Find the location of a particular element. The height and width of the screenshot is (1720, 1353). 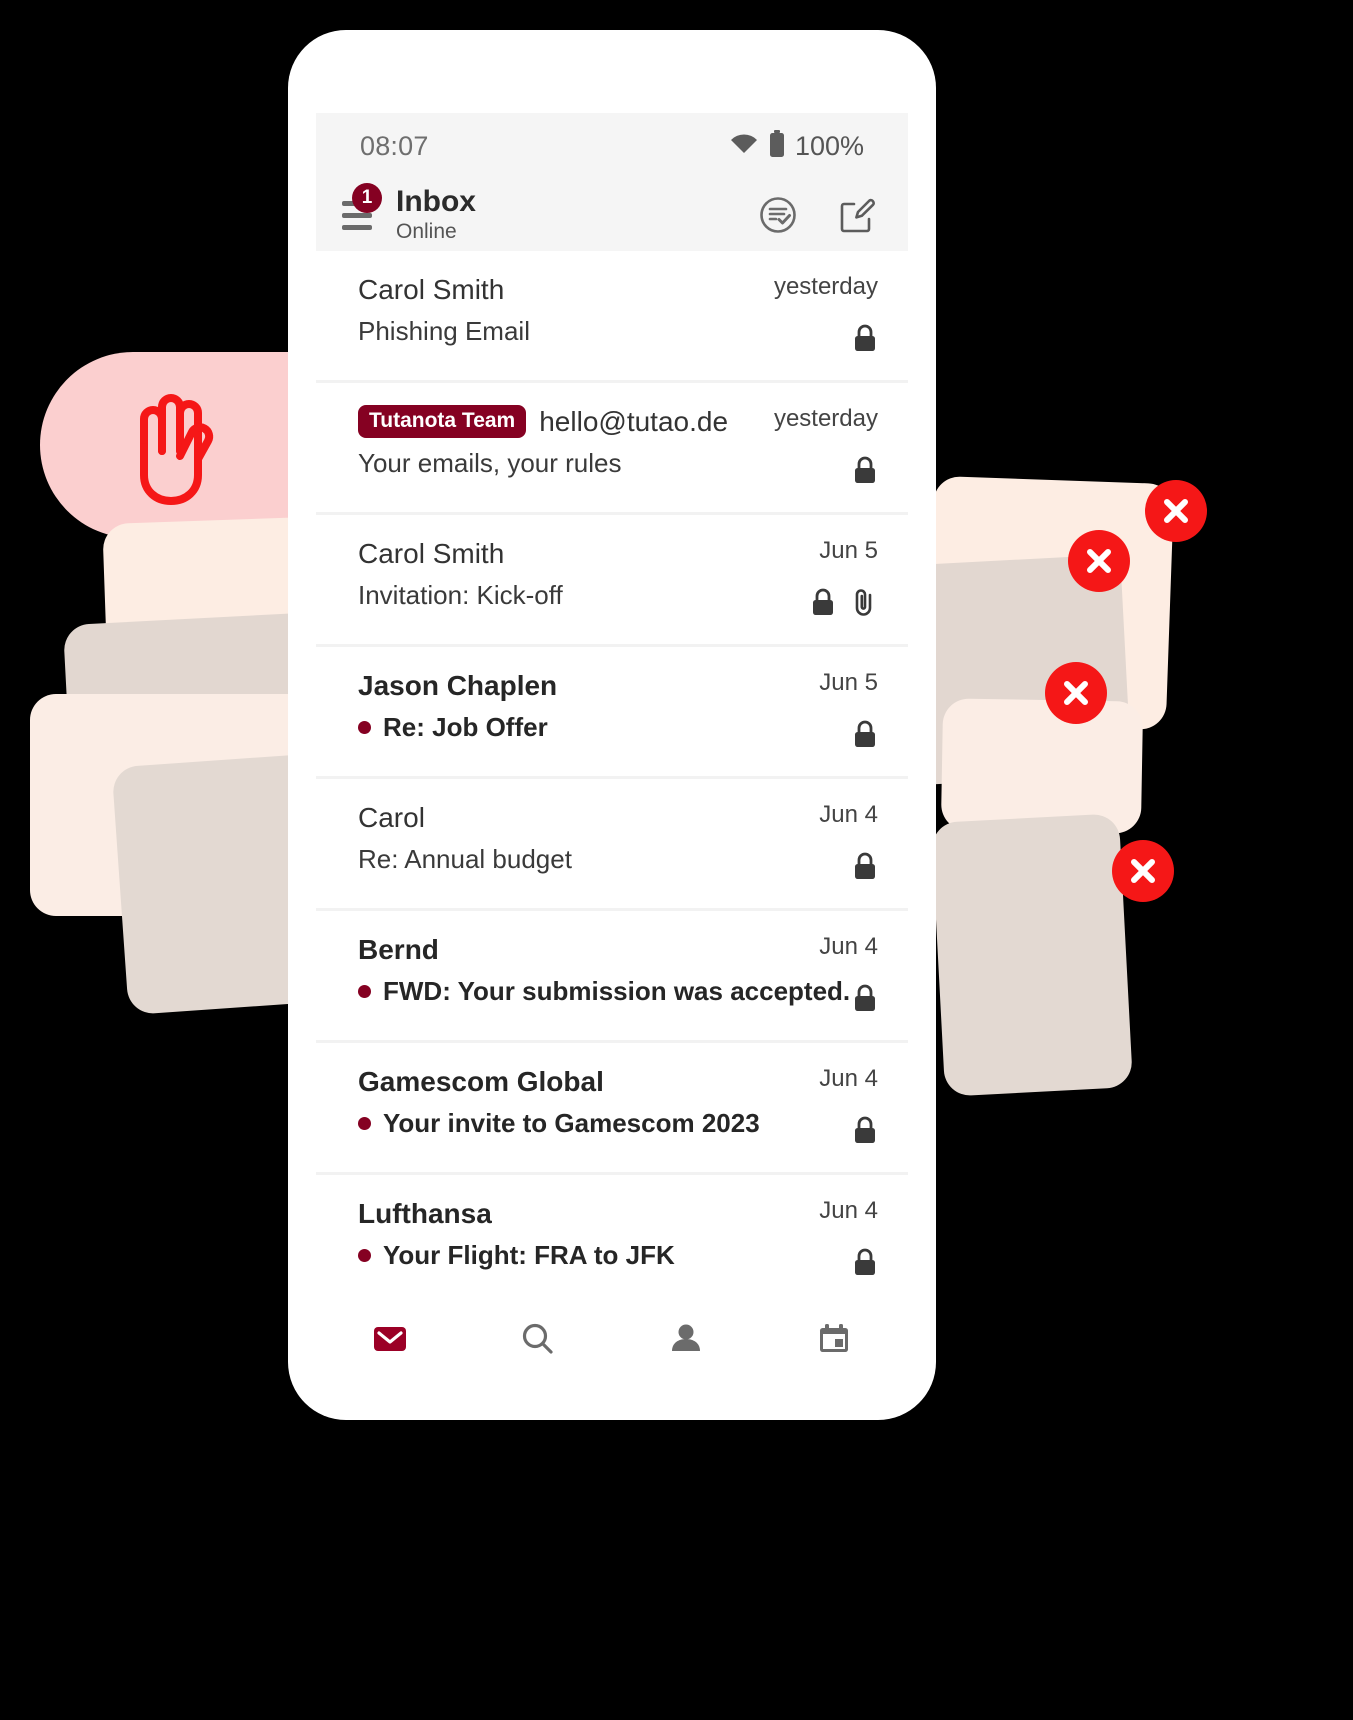

mail-row-content: Carol Smith Invitation: Kick-off is located at coordinates (576, 574).